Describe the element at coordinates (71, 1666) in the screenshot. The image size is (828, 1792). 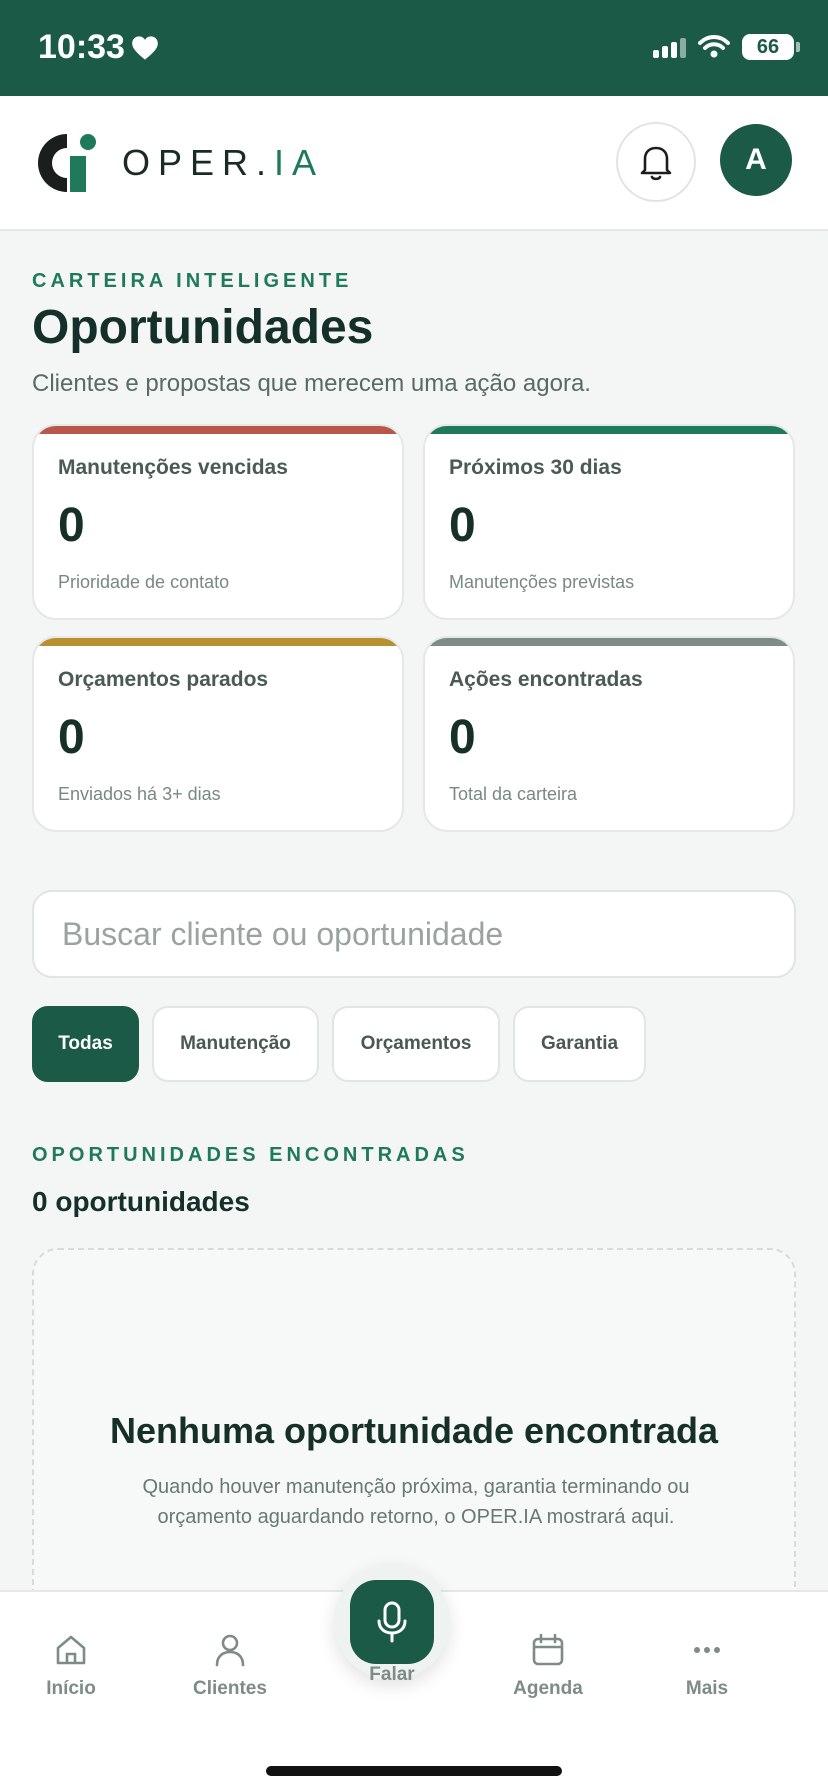
I see `nav-item-home: Início` at that location.